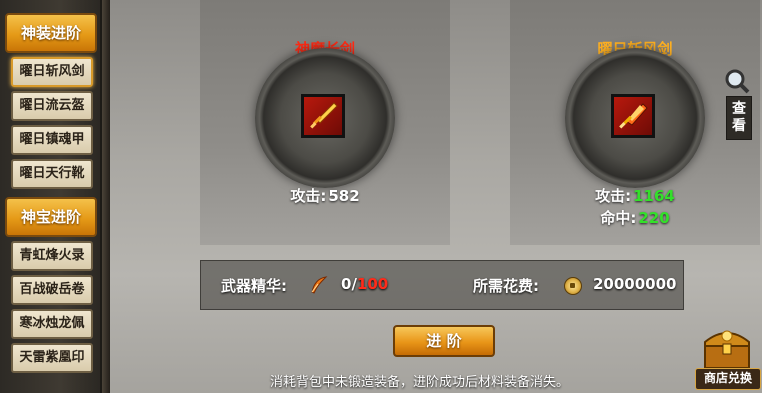  I want to click on treasure-chest-icon, so click(727, 349).